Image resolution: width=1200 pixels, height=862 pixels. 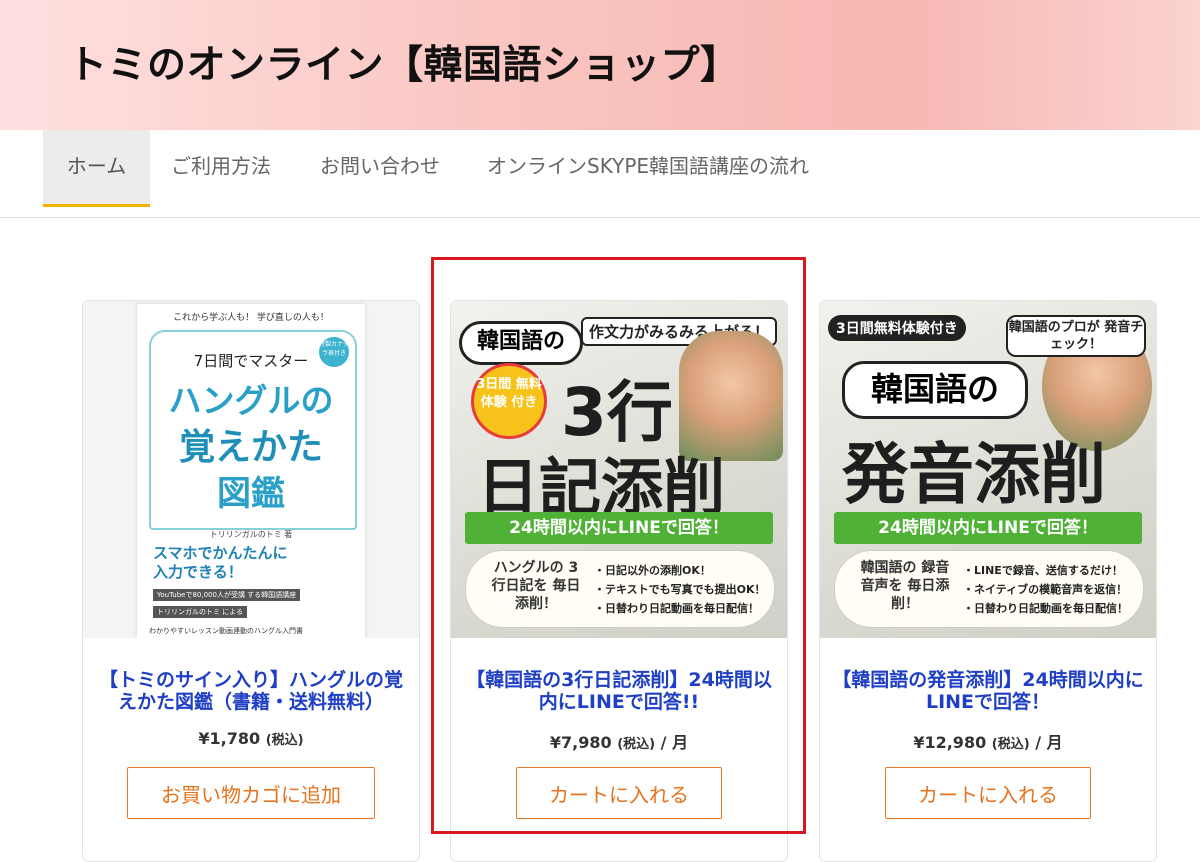 What do you see at coordinates (897, 328) in the screenshot?
I see `trial-badge: 3日間無料体験付き` at bounding box center [897, 328].